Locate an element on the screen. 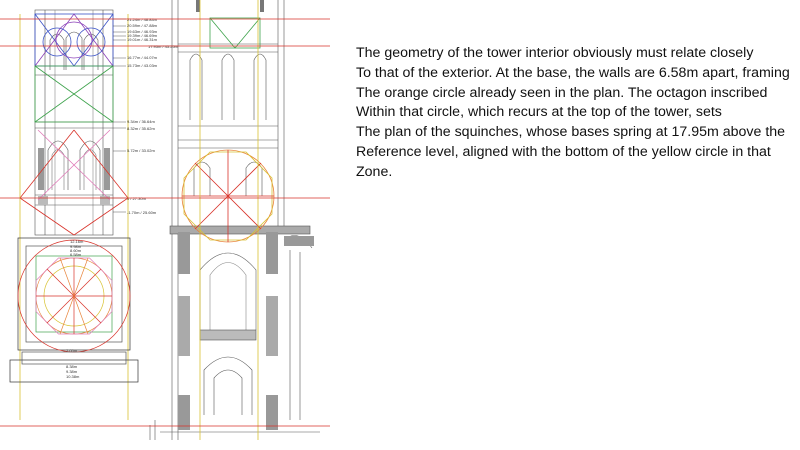 The height and width of the screenshot is (450, 800). elev-label-8: 15.73m / 43.03m is located at coordinates (142, 65).